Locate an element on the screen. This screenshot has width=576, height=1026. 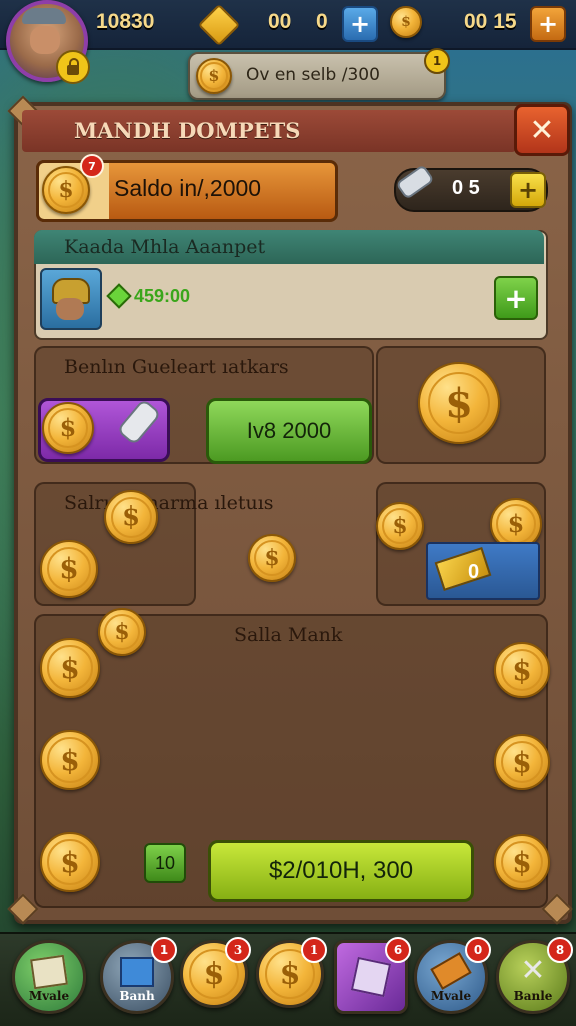
bonus-section-title: Benlın Gueleart ıatkars is located at coordinates (176, 367).